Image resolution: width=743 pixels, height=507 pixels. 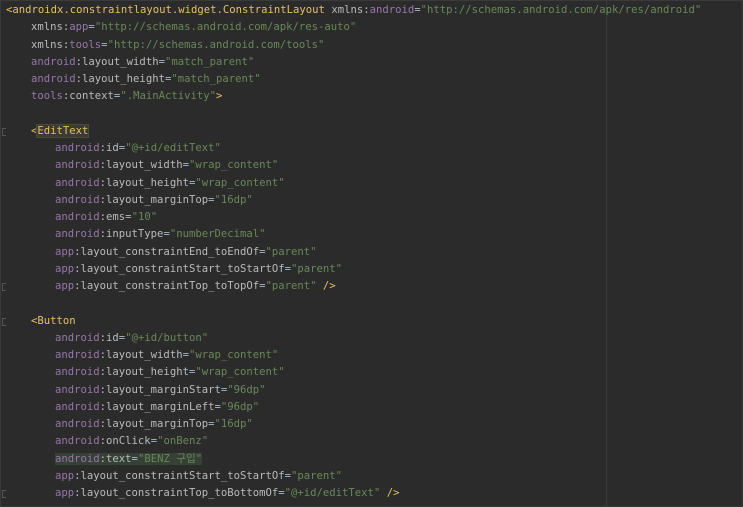 What do you see at coordinates (160, 389) in the screenshot?
I see `xml-attribute: :layout_marginStart` at bounding box center [160, 389].